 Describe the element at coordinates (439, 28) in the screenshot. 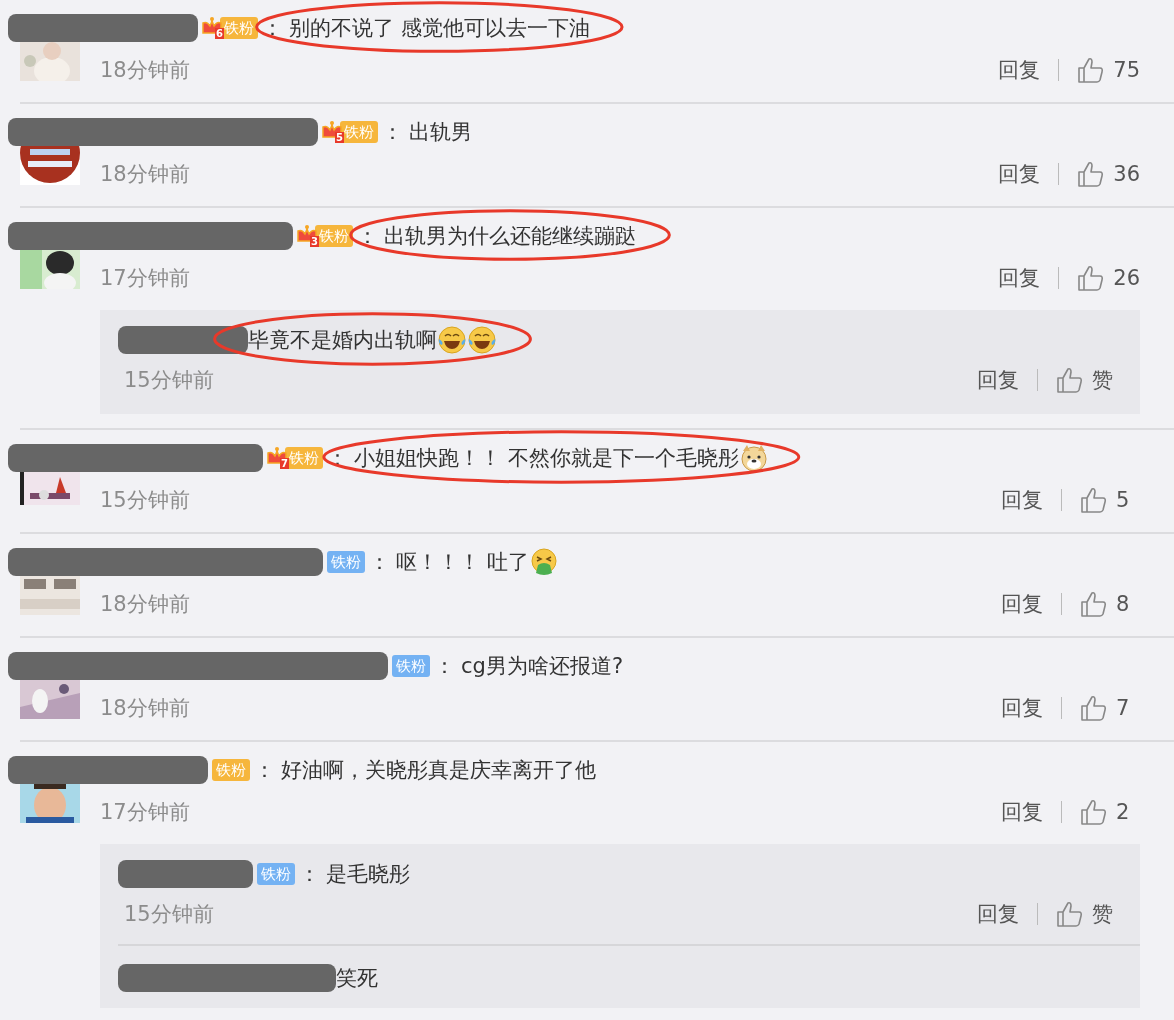

I see `comment-text: 别的不说了 感觉他可以去一下油` at that location.